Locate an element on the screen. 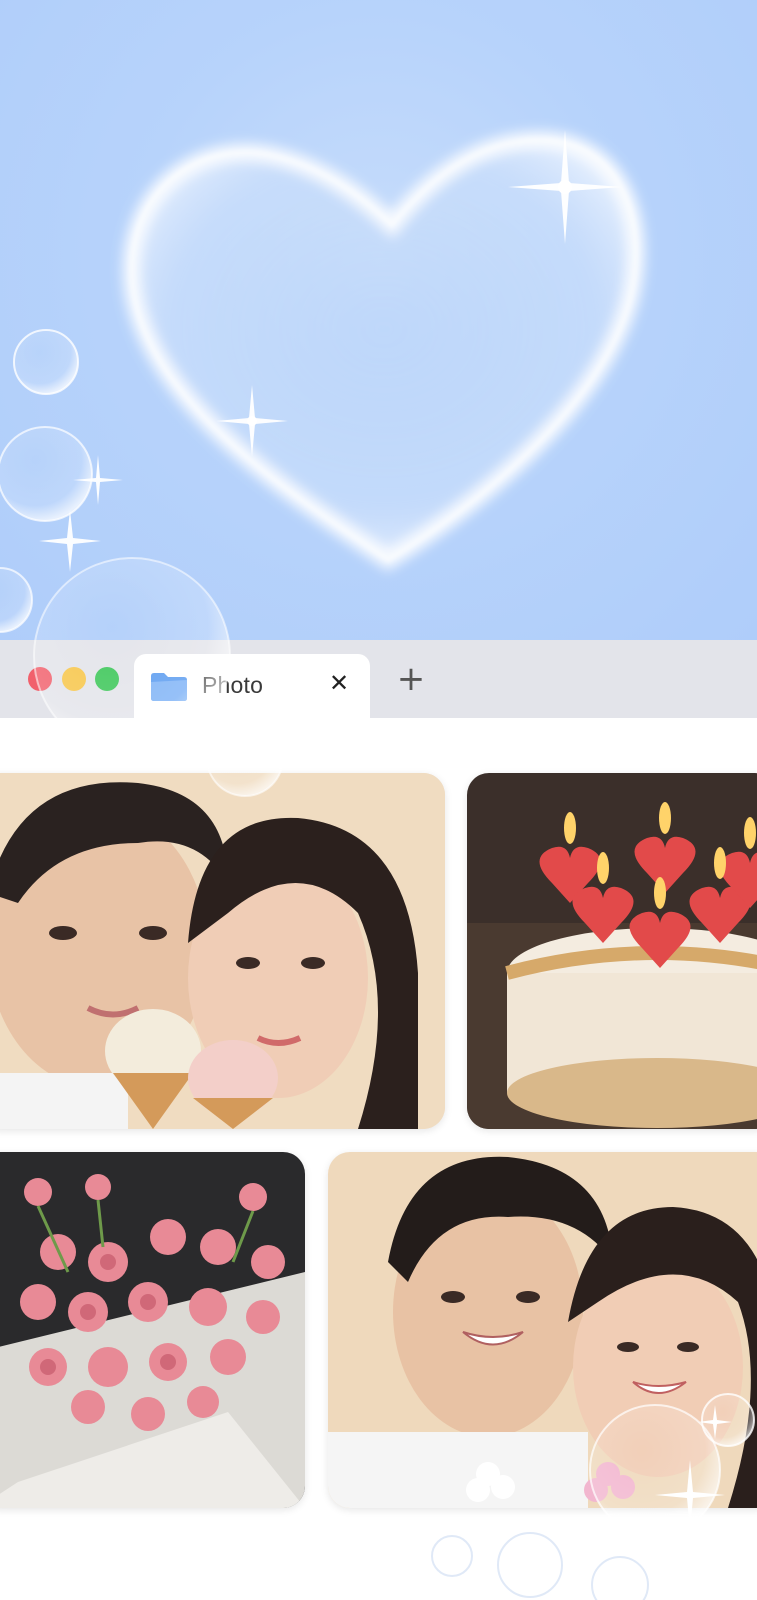 This screenshot has width=757, height=1600. smiling-couple-photo is located at coordinates (542, 1330).